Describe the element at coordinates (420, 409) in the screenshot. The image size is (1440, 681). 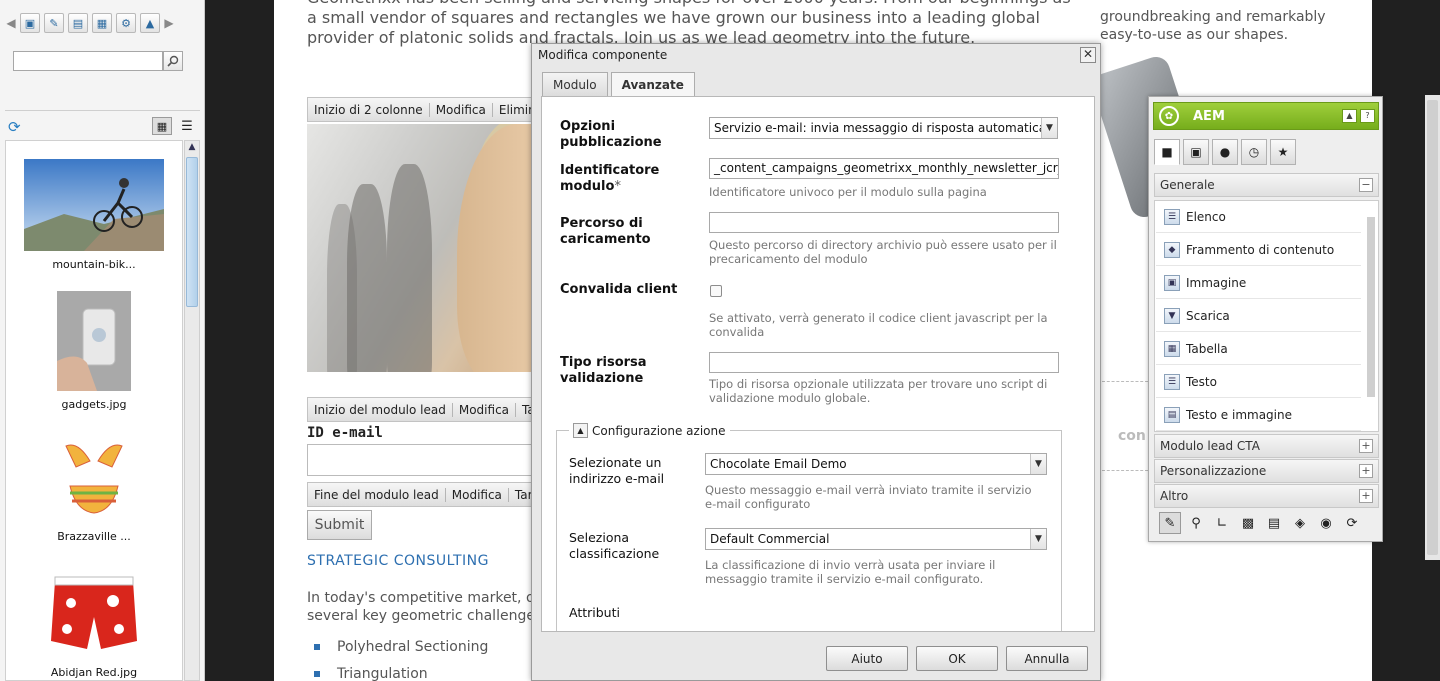
I see `editbar-lead-start: Inizio del modulo lead Modifica Target` at that location.